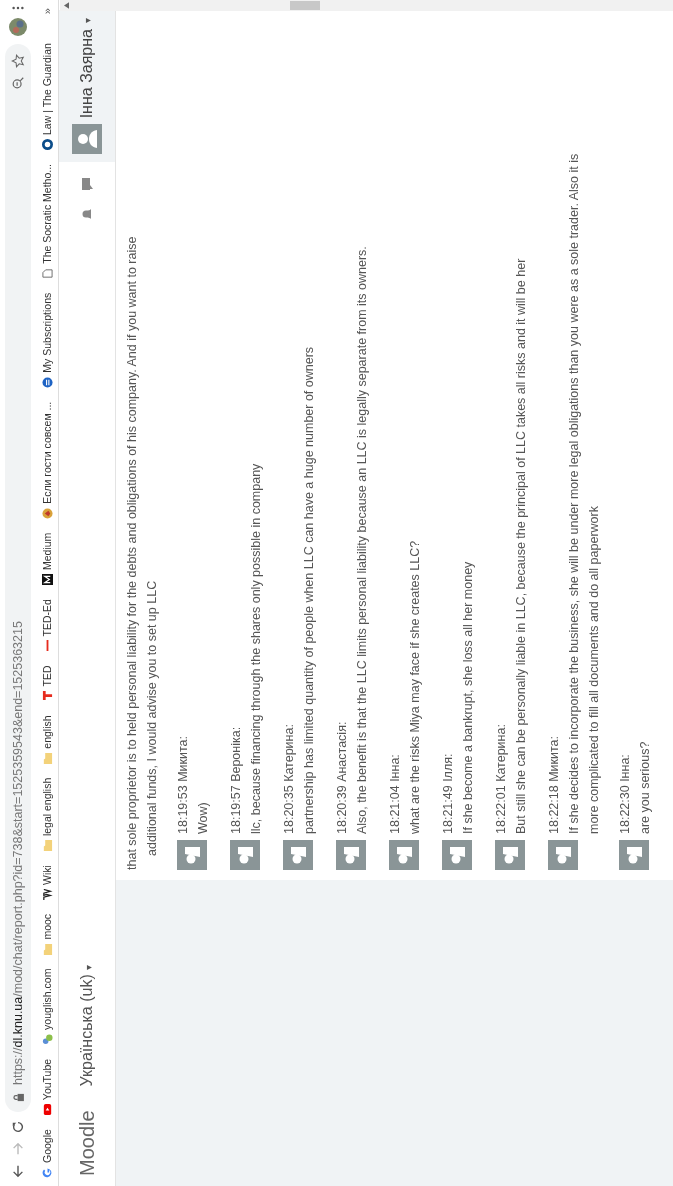 The height and width of the screenshot is (1186, 673). What do you see at coordinates (47, 683) in the screenshot?
I see `bookmark-link: TED` at bounding box center [47, 683].